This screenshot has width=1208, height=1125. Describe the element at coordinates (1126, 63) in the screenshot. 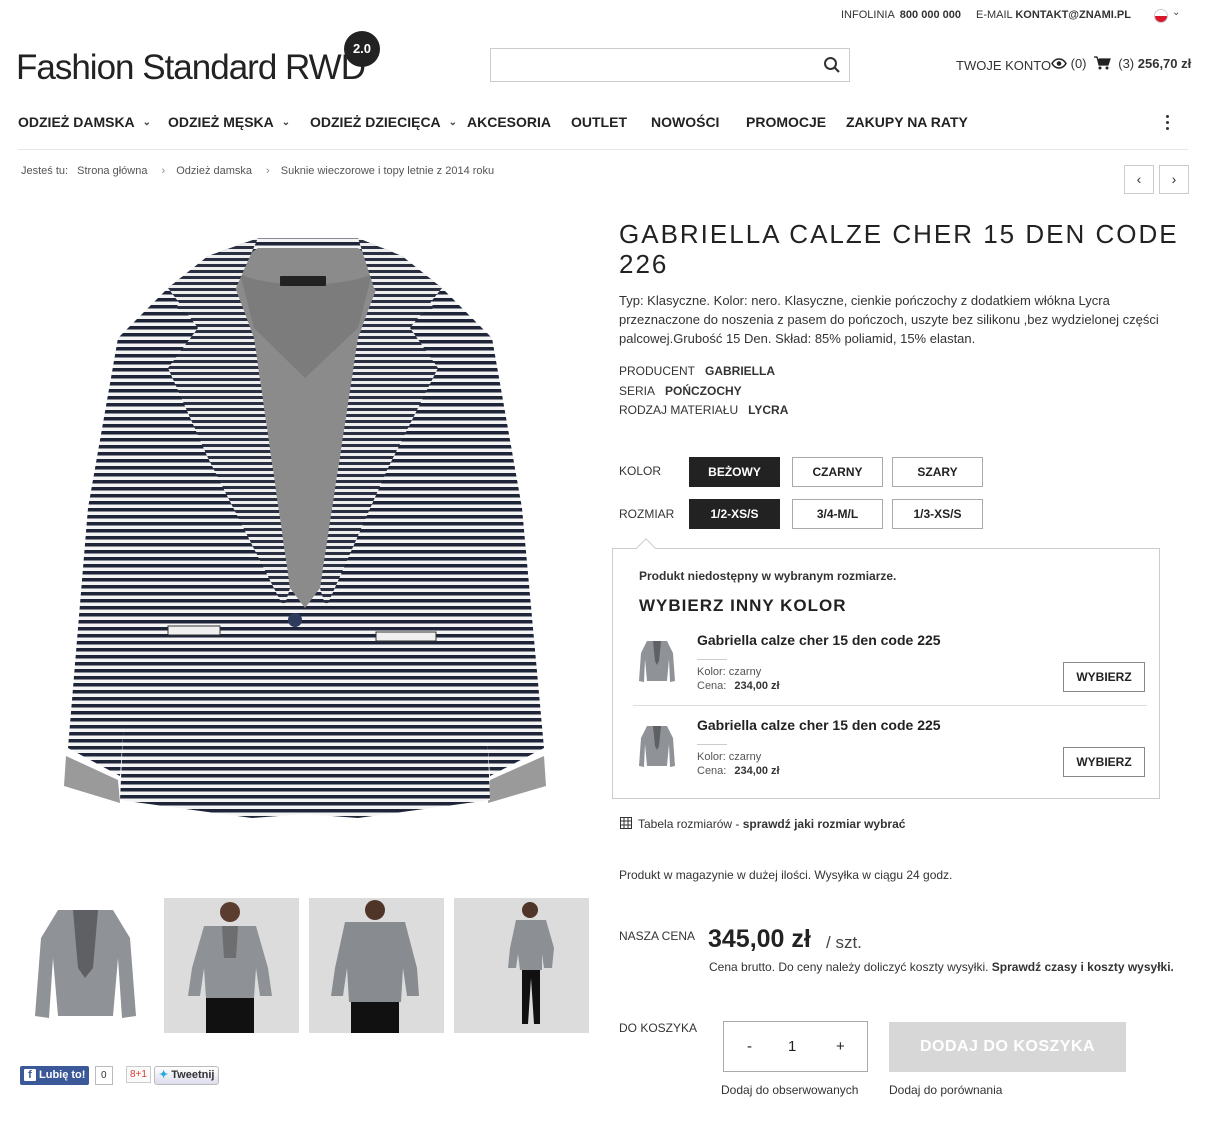

I see `cart-count: (3)` at that location.